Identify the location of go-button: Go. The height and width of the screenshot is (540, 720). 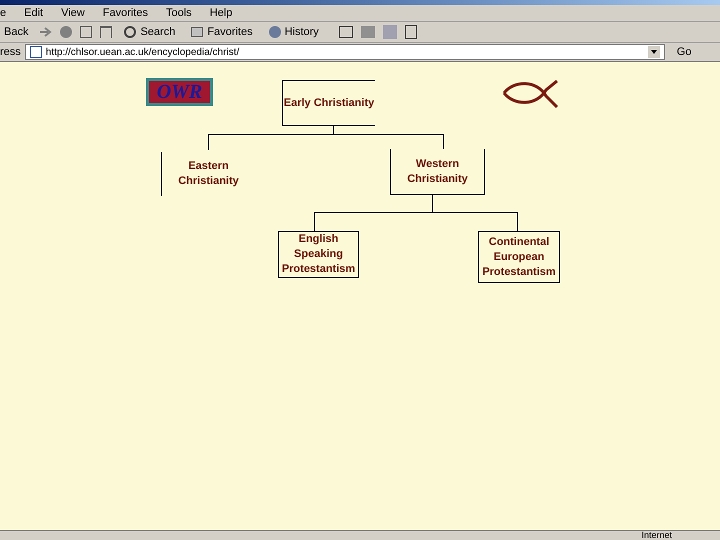
(684, 52).